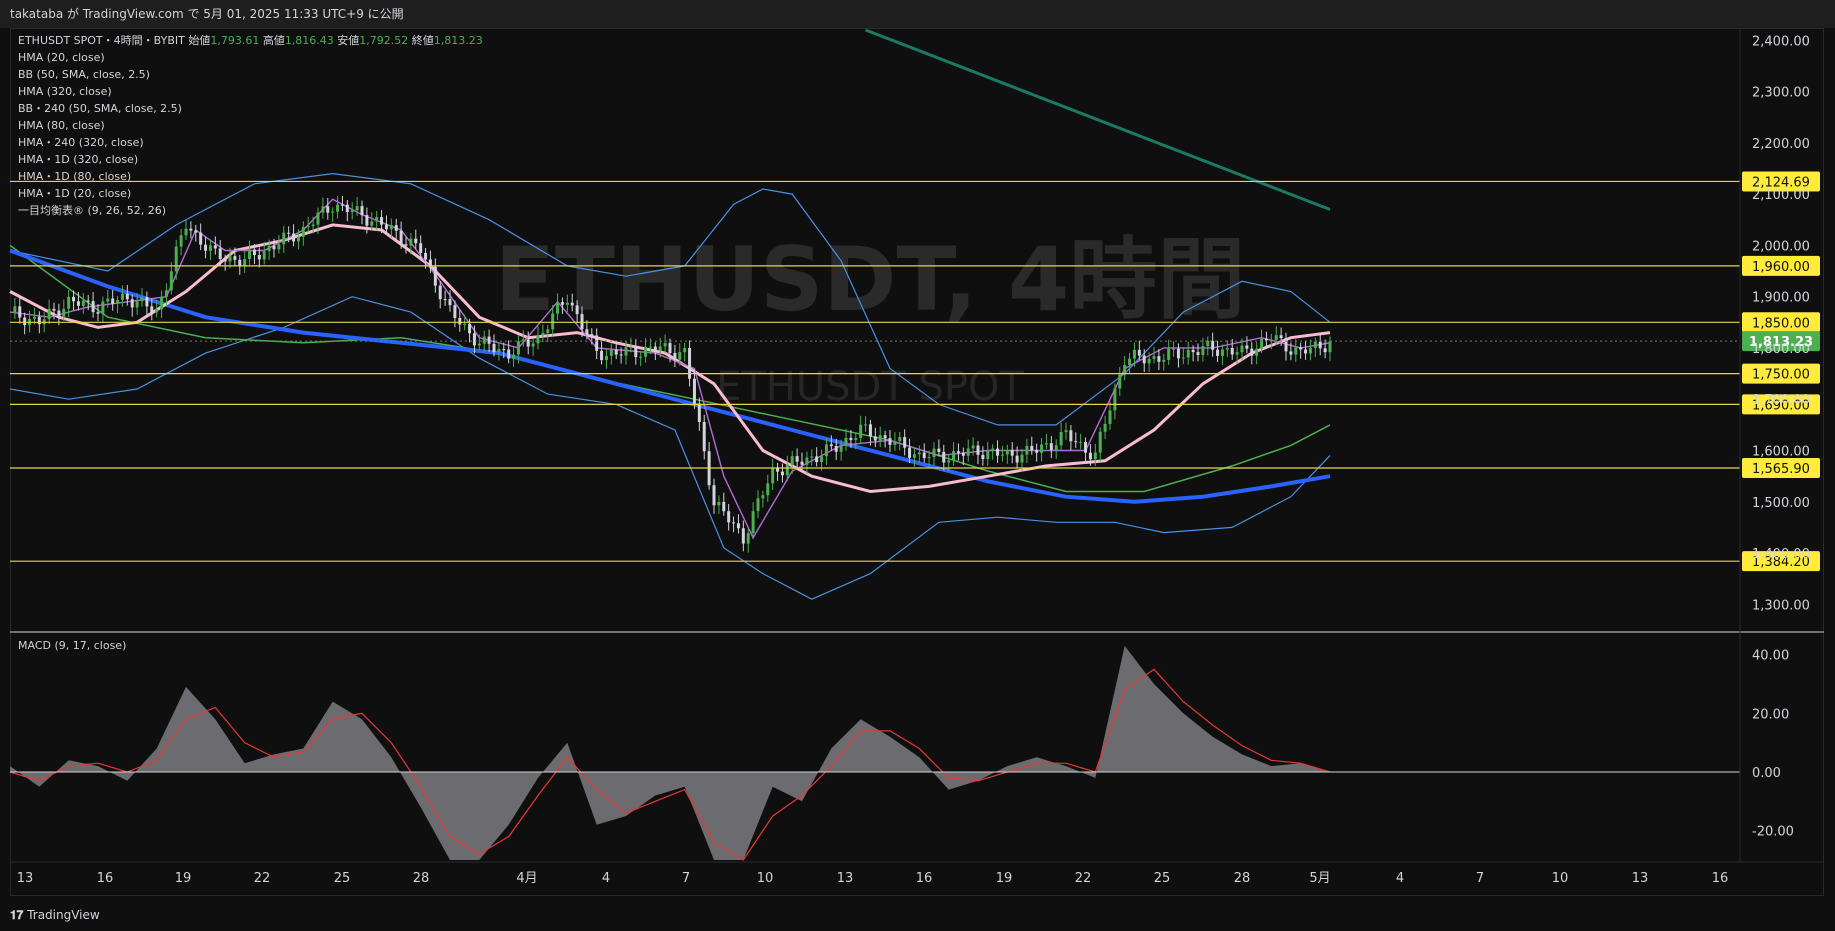 The image size is (1835, 931). What do you see at coordinates (250, 108) in the screenshot?
I see `indicator-3: BB・240 (50, SMA, close, 2.5)` at bounding box center [250, 108].